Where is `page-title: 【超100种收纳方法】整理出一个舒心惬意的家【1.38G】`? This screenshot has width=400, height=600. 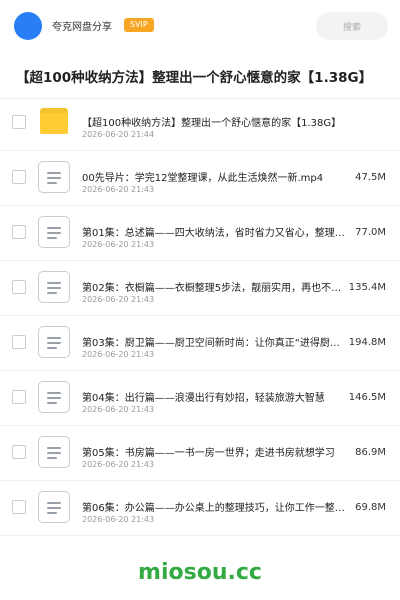
page-title: 【超100种收纳方法】整理出一个舒心惬意的家【1.38G】 is located at coordinates (194, 78).